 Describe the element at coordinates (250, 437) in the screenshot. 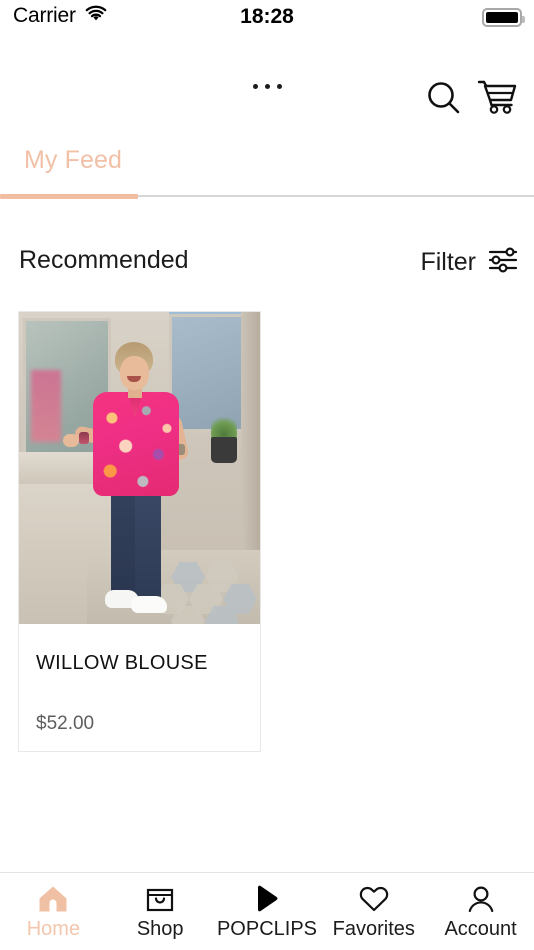

I see `photo-column` at that location.